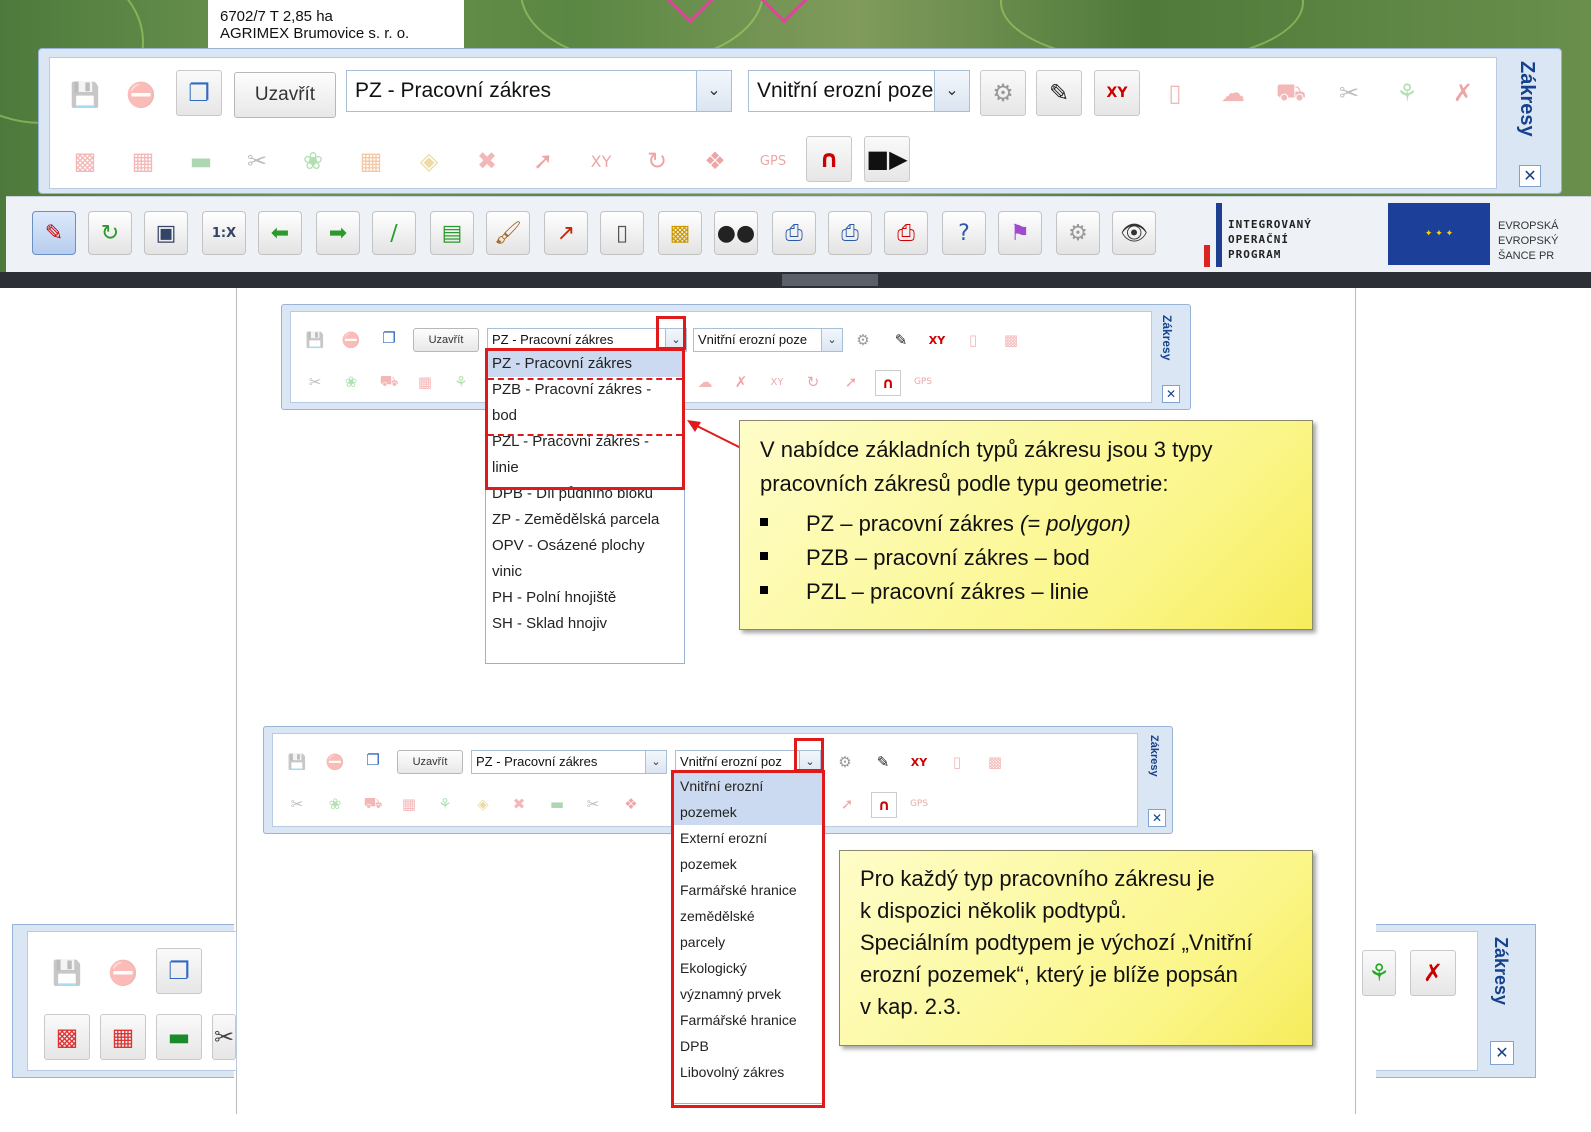  Describe the element at coordinates (830, 280) in the screenshot. I see `scrollbar-thumb` at that location.